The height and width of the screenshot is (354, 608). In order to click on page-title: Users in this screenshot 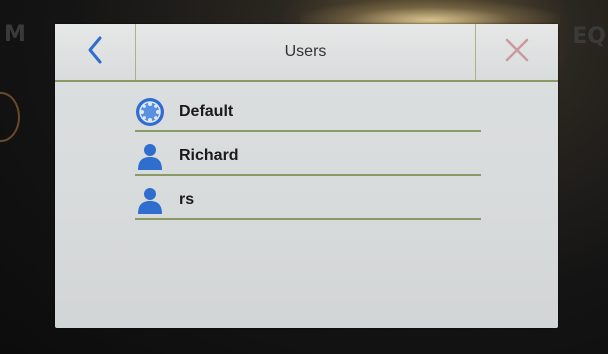, I will do `click(305, 51)`.